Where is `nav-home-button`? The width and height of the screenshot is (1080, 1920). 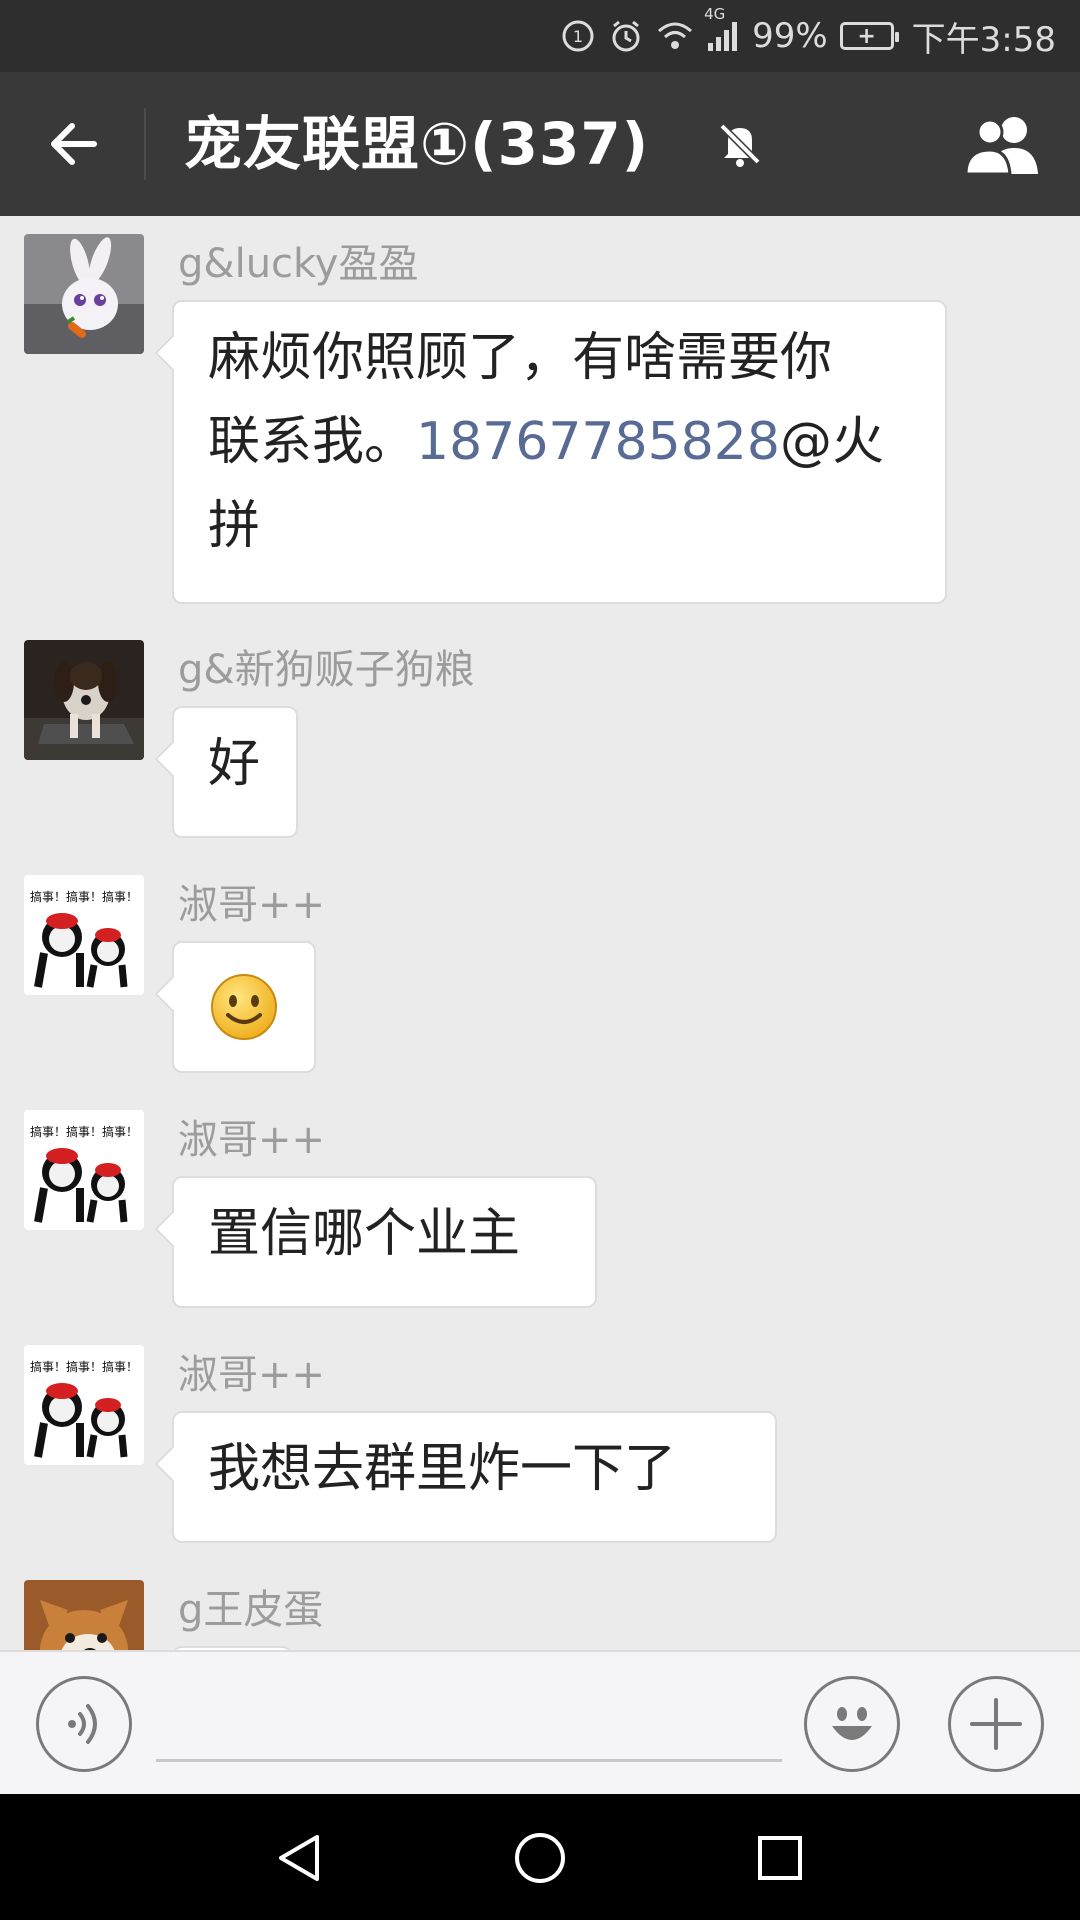 nav-home-button is located at coordinates (540, 1858).